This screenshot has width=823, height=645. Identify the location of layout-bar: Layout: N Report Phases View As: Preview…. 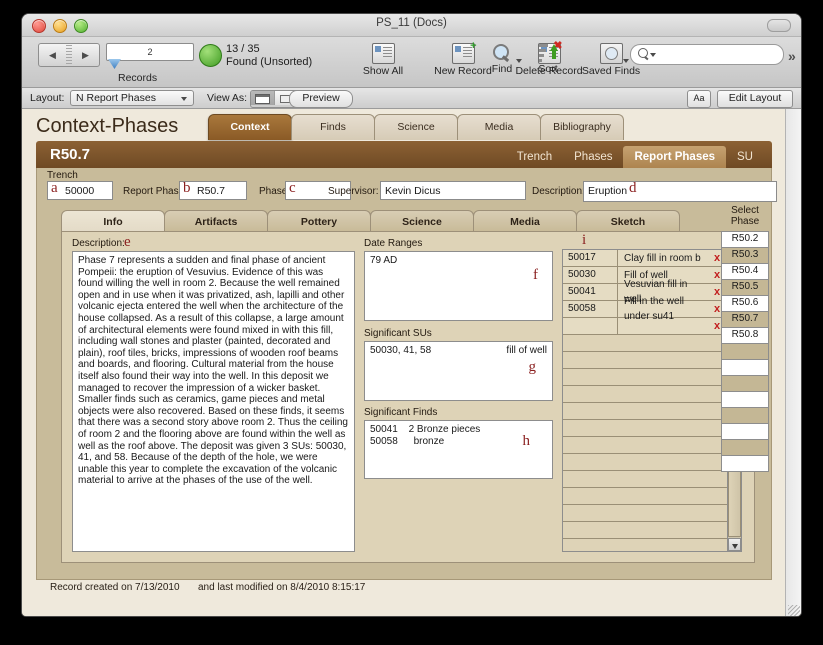
(411, 98).